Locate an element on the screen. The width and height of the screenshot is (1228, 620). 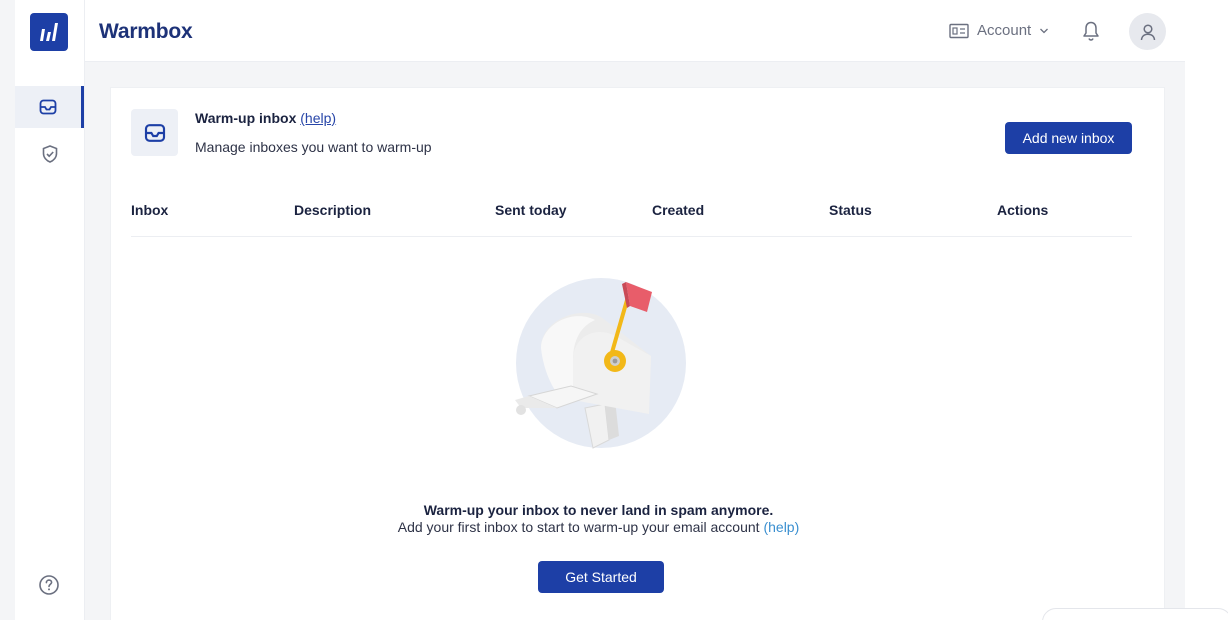
notifications-button is located at coordinates (1091, 33).